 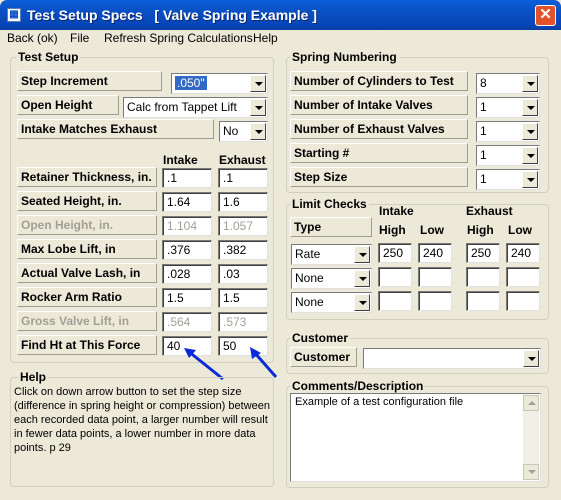 What do you see at coordinates (231, 131) in the screenshot?
I see `intake-matches-exhaust-value: No` at bounding box center [231, 131].